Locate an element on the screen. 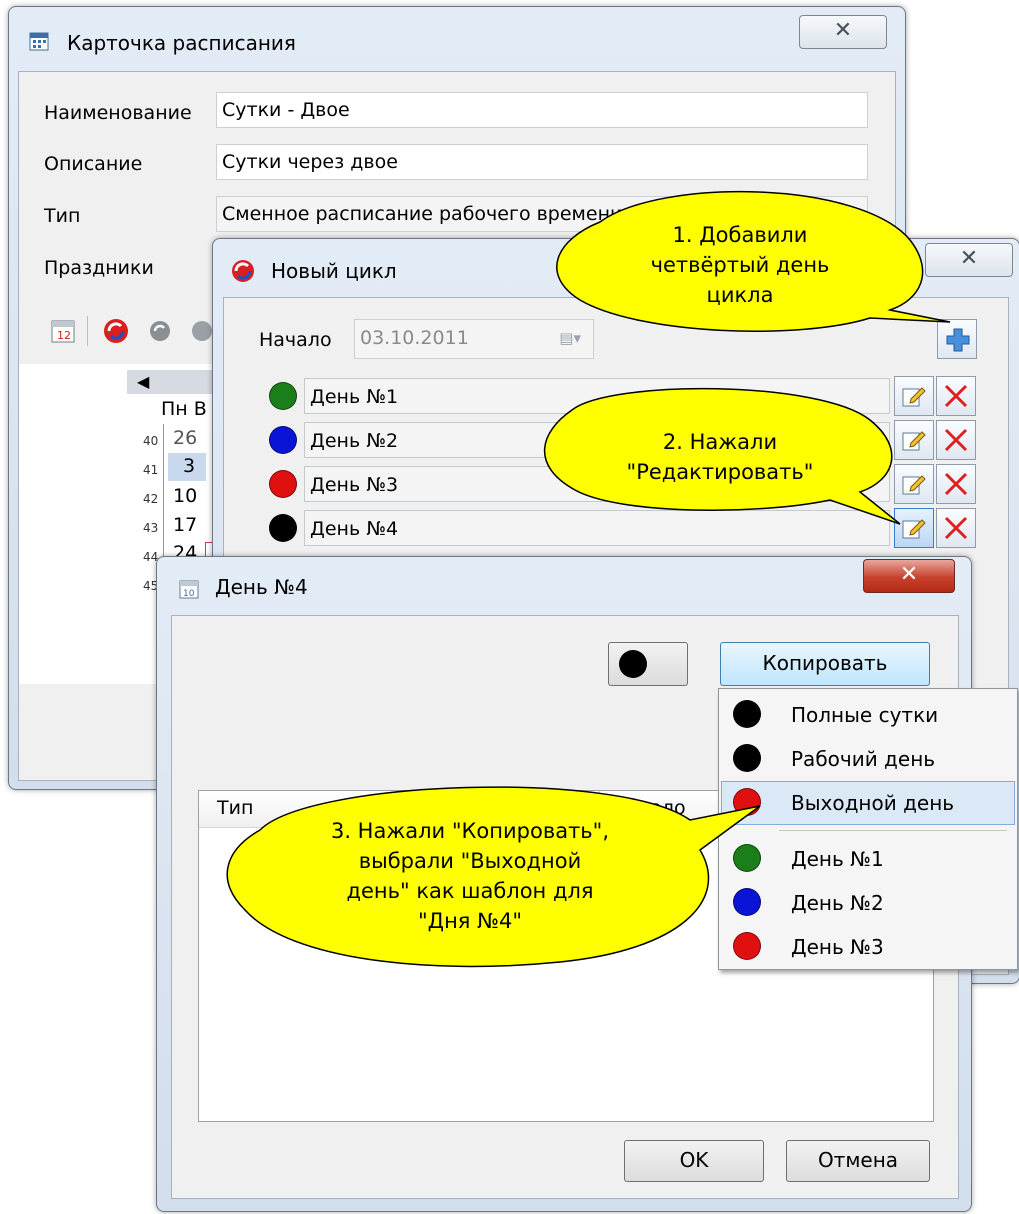  holidays-label: Праздники is located at coordinates (99, 268).